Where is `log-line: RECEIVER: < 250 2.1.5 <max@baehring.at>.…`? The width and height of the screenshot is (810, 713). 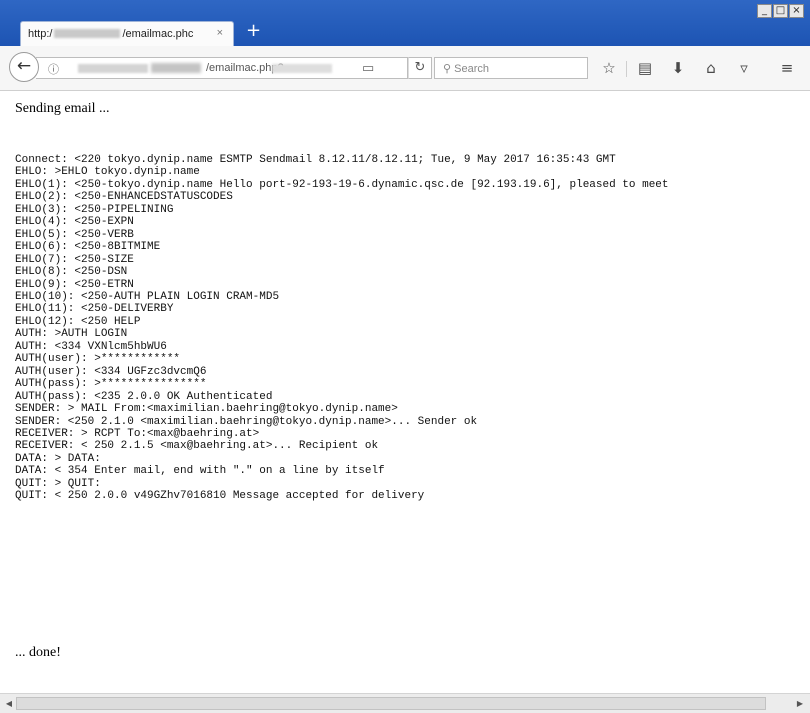 log-line: RECEIVER: < 250 2.1.5 <max@baehring.at>.… is located at coordinates (197, 446).